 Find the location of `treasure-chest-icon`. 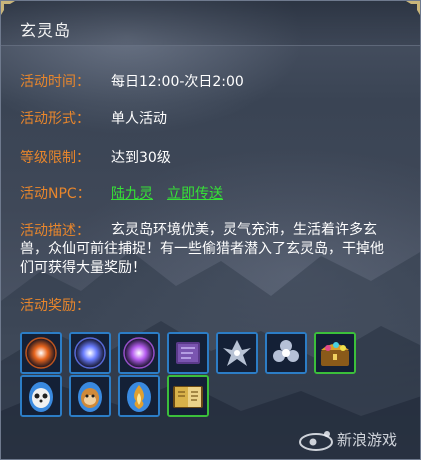

treasure-chest-icon is located at coordinates (335, 353).